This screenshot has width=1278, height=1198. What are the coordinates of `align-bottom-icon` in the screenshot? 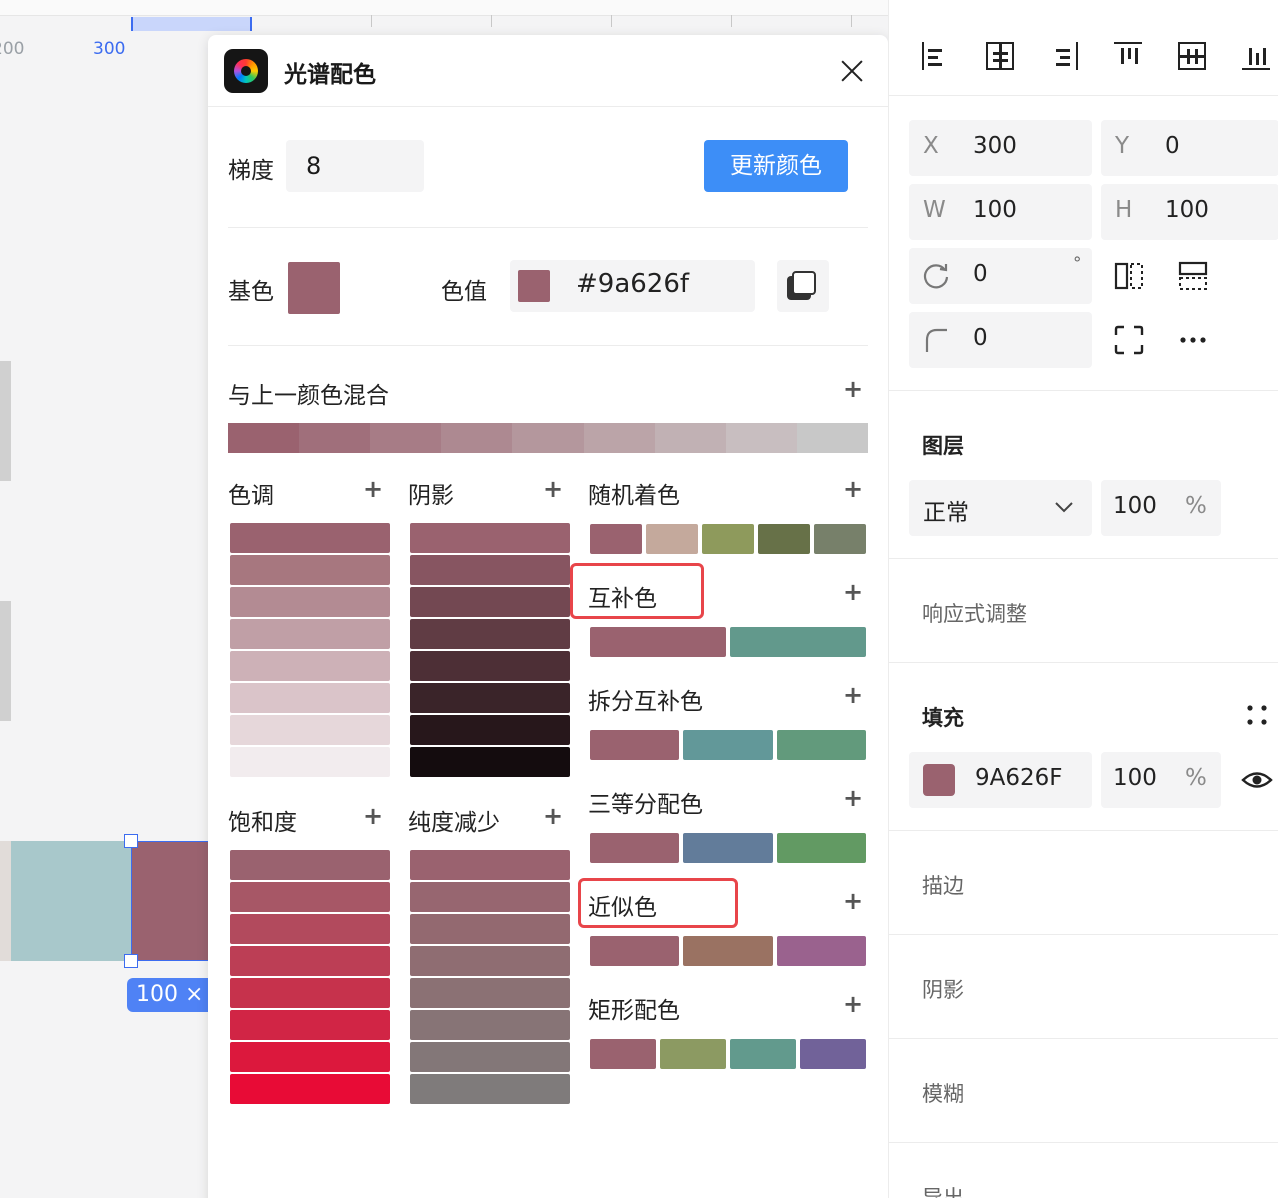 It's located at (1257, 57).